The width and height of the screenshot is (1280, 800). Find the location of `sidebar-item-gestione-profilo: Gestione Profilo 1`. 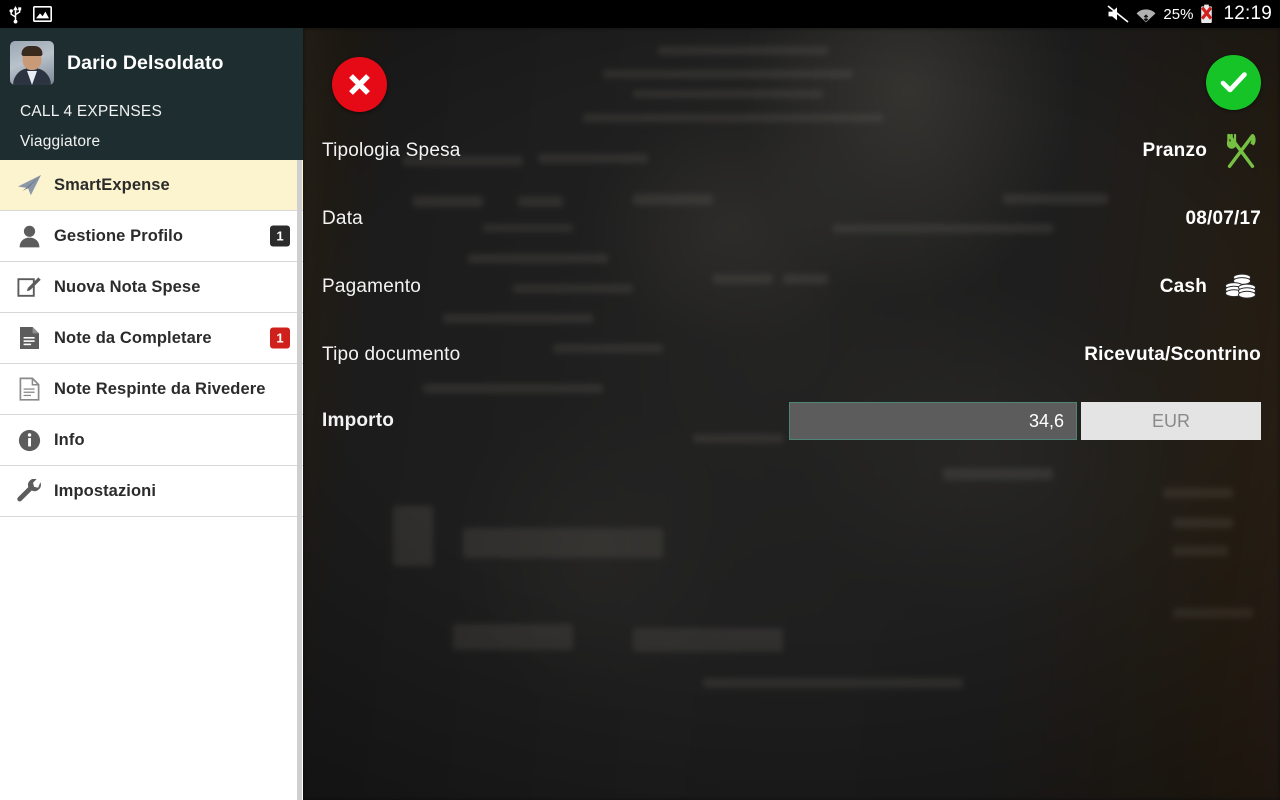

sidebar-item-gestione-profilo: Gestione Profilo 1 is located at coordinates (151, 236).